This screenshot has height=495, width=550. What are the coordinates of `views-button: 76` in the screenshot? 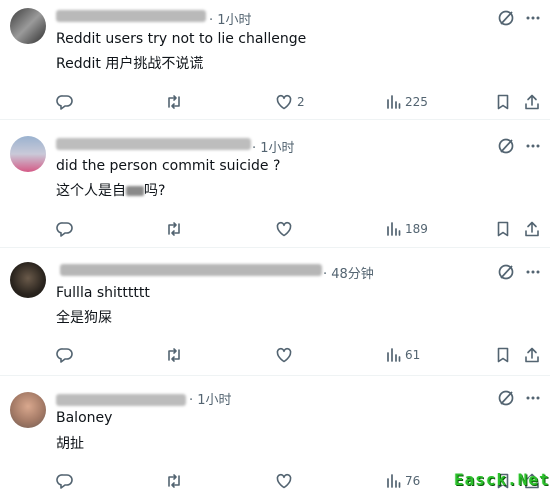 It's located at (402, 481).